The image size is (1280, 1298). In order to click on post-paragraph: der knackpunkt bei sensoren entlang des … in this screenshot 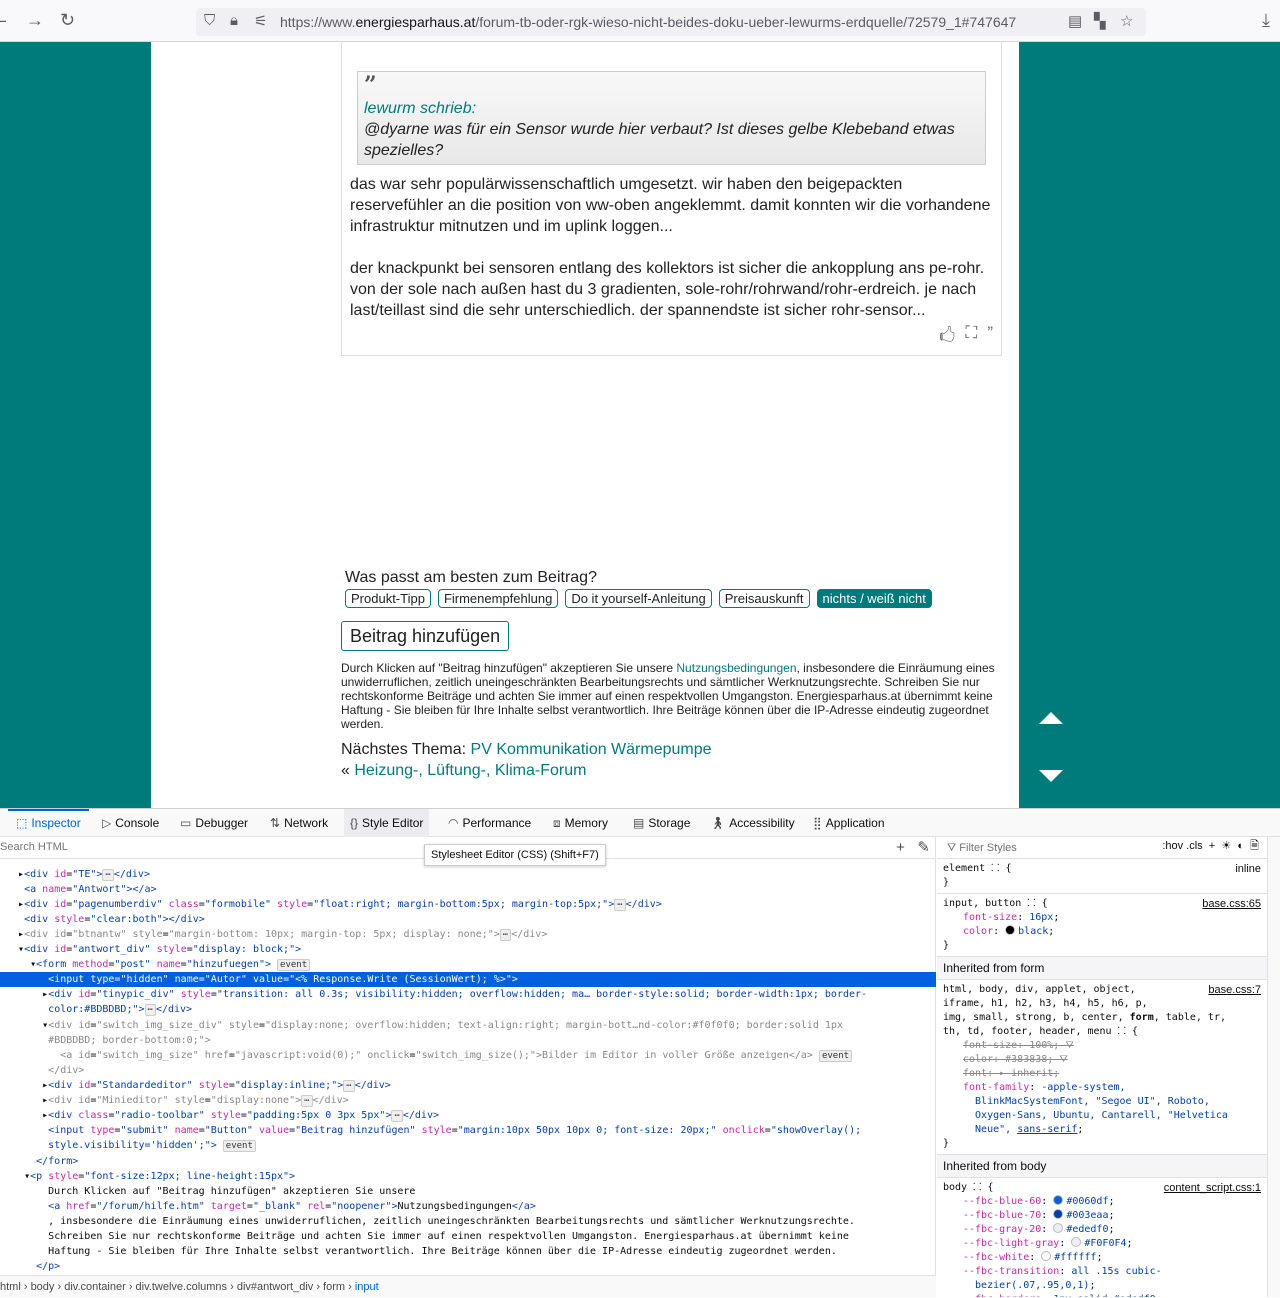, I will do `click(667, 289)`.